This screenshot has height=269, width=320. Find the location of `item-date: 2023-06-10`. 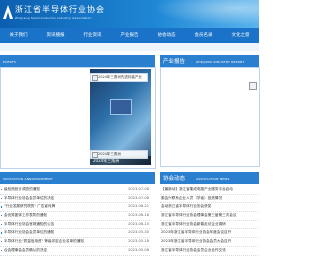

item-date: 2023-06-10 is located at coordinates (138, 223).